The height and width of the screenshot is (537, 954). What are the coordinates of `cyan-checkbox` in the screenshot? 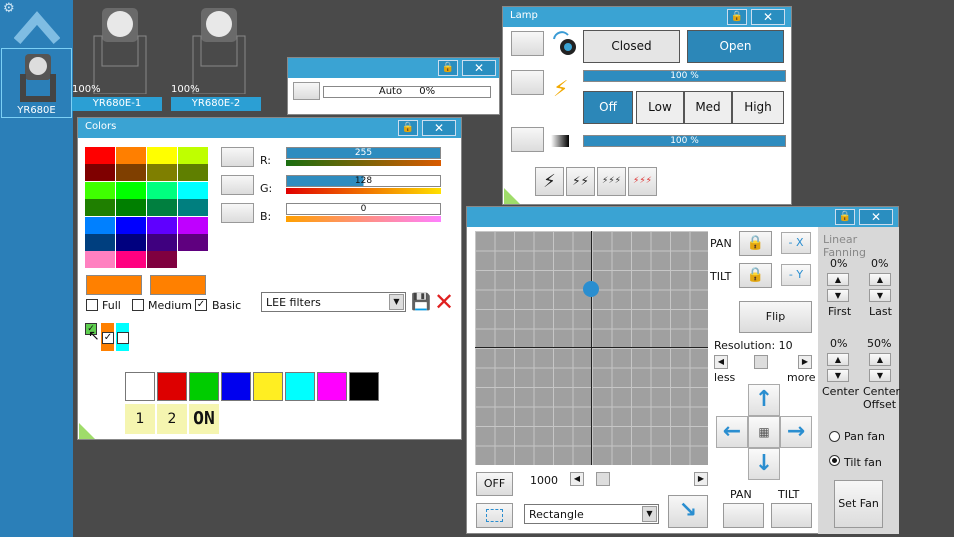 It's located at (123, 338).